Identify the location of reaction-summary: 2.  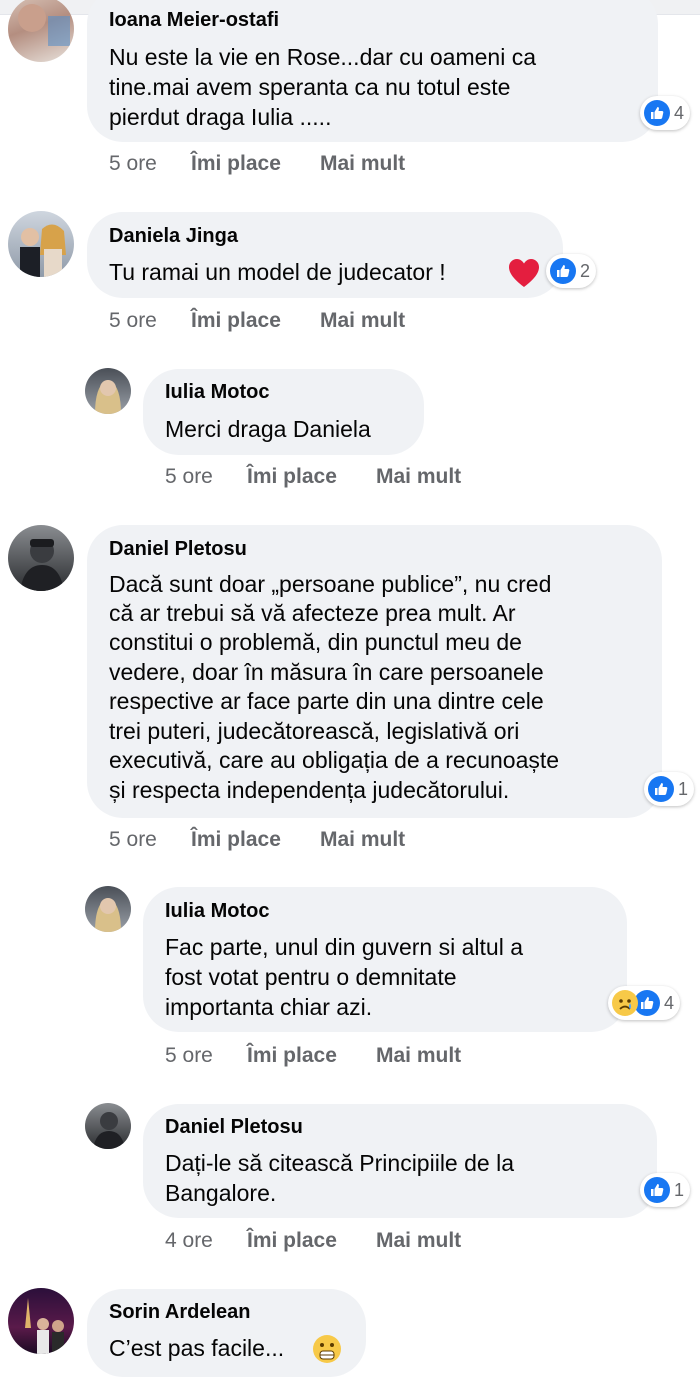
(571, 271).